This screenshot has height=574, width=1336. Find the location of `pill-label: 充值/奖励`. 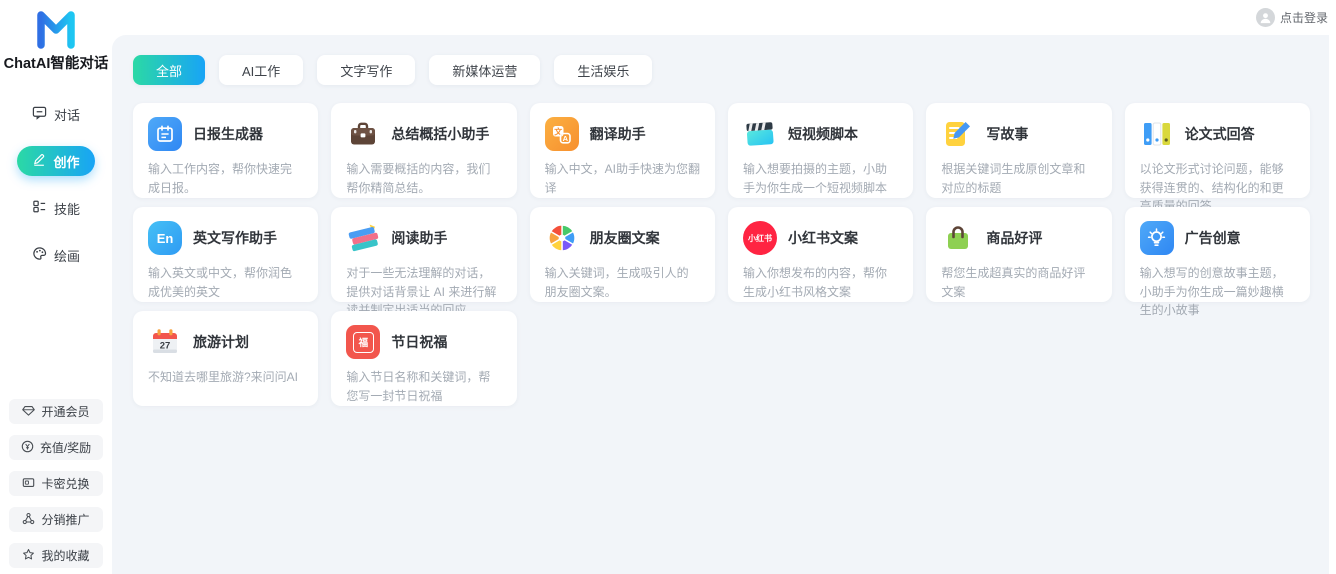

pill-label: 充值/奖励 is located at coordinates (65, 448).